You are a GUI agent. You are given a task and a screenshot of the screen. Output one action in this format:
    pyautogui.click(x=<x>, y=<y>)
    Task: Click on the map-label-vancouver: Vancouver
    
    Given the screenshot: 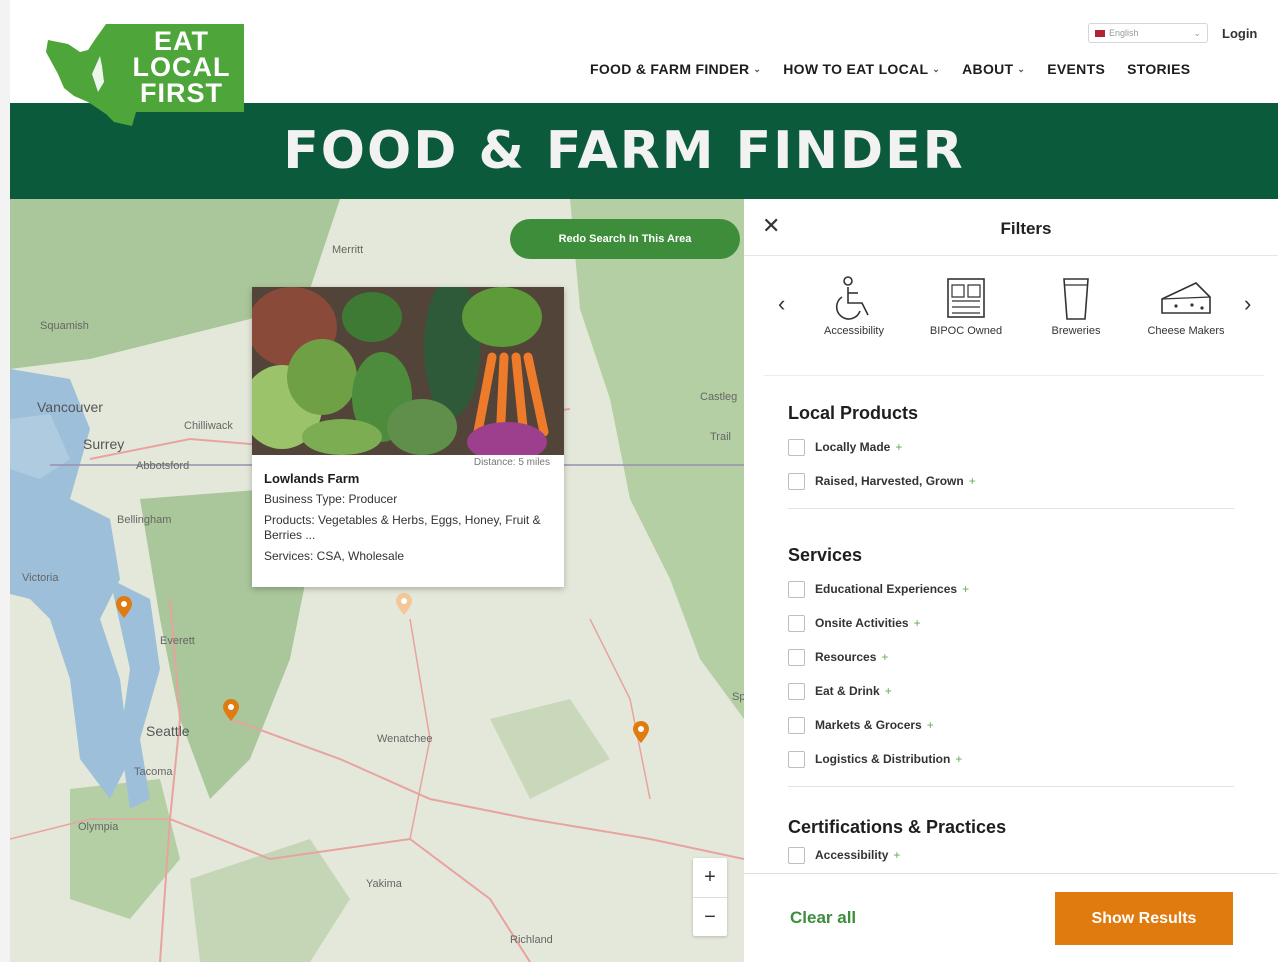 What is the action you would take?
    pyautogui.click(x=70, y=407)
    